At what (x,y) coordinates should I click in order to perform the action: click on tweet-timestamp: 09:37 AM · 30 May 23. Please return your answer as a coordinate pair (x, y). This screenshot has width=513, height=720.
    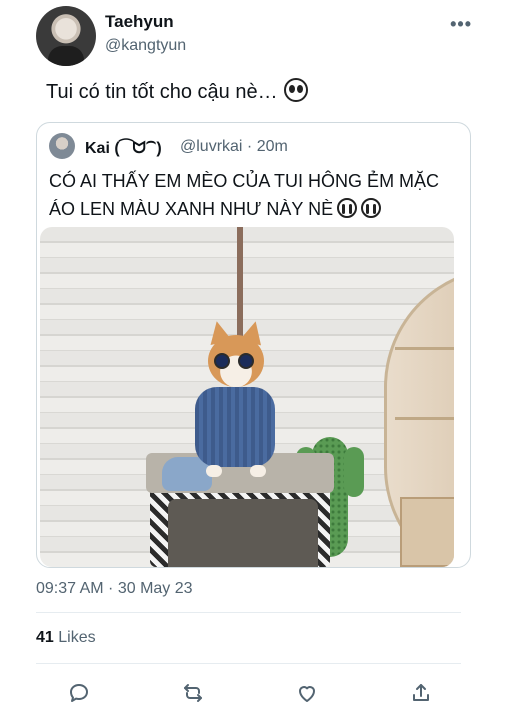
    Looking at the image, I should click on (114, 589).